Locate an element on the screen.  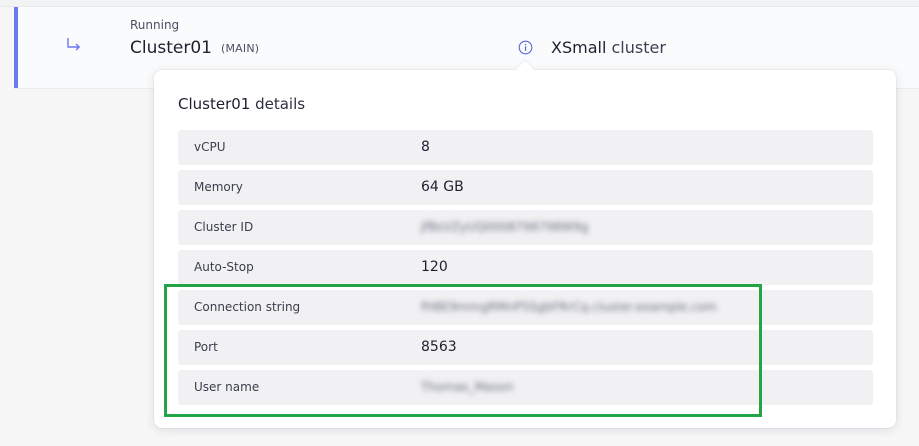
detail-value: 120 is located at coordinates (434, 267).